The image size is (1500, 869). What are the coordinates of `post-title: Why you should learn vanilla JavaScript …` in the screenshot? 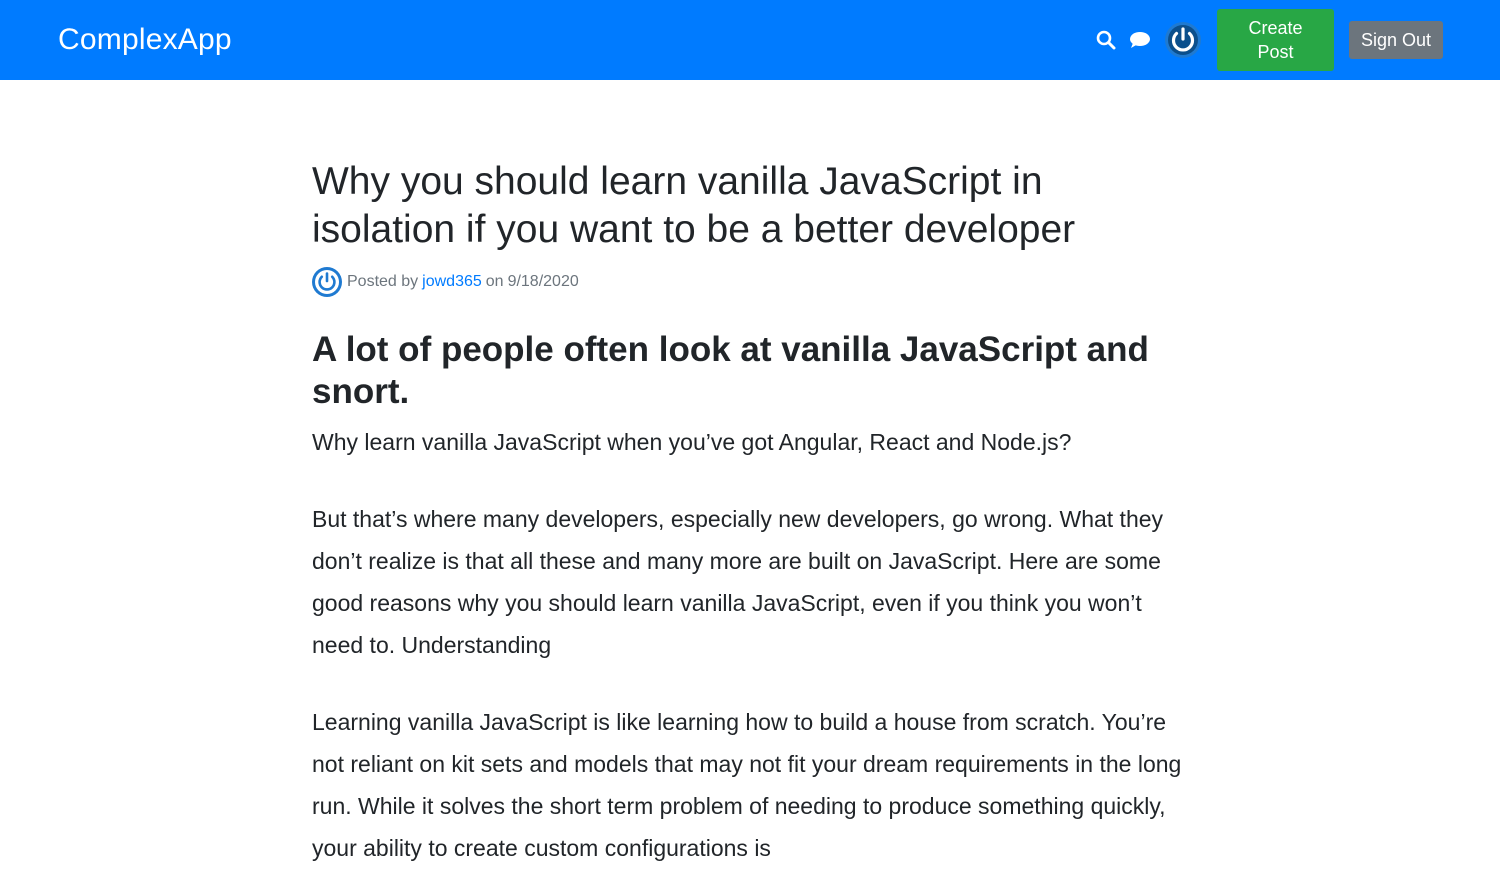 It's located at (694, 205).